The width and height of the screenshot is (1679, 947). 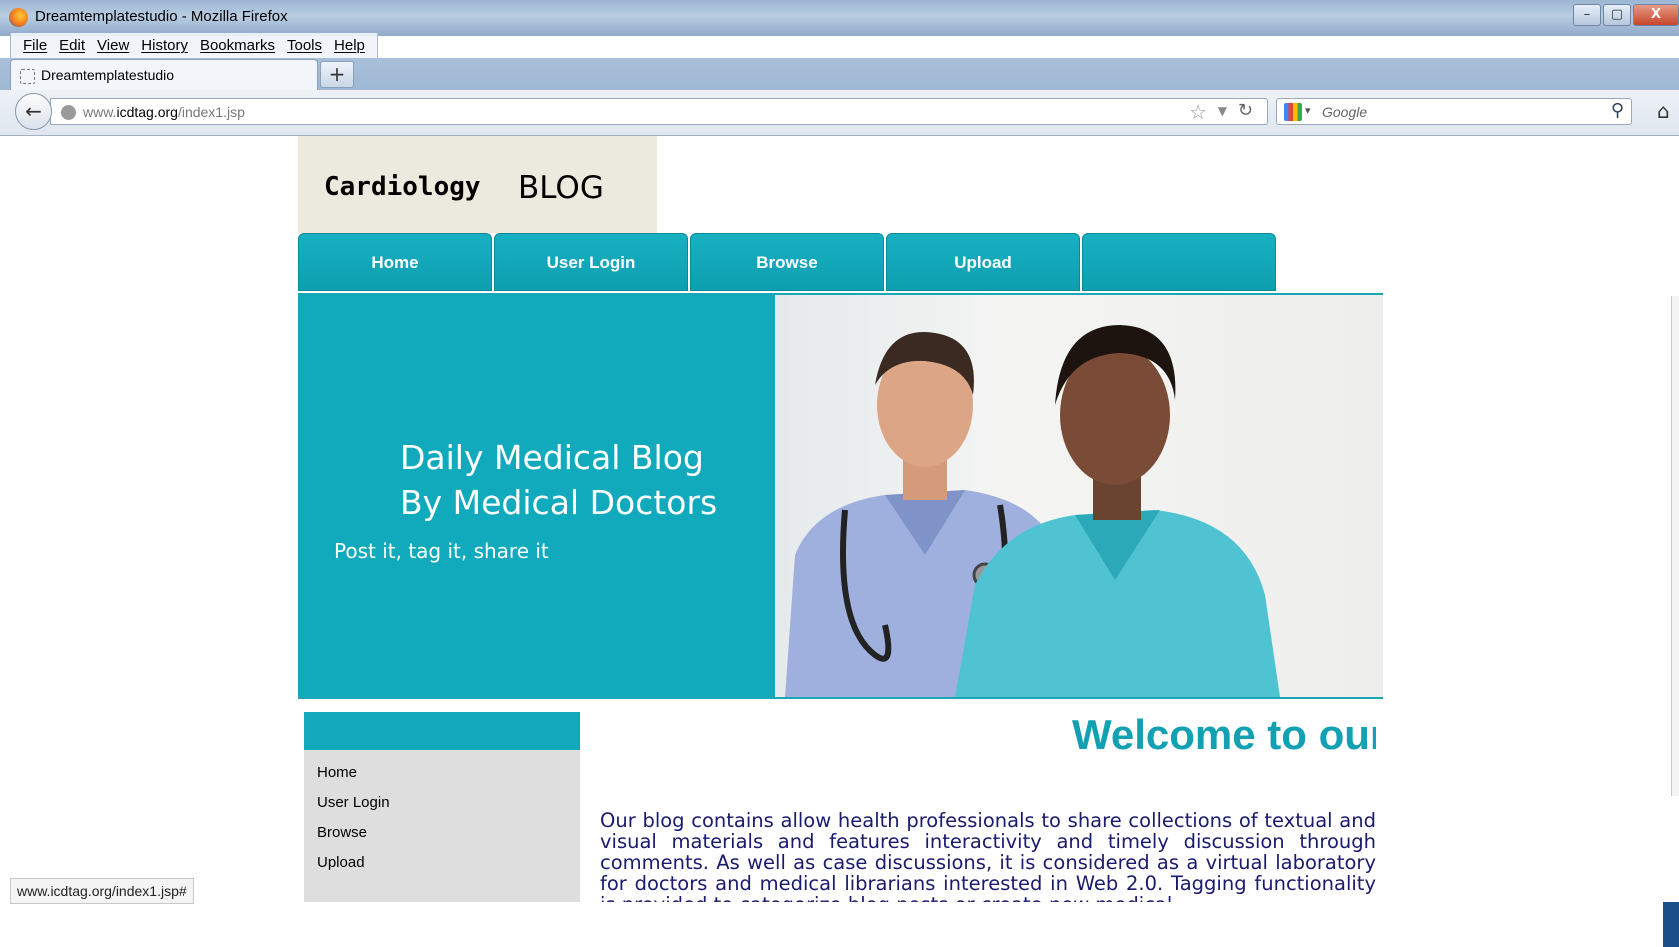 I want to click on menu-bookmarks: Bookmarks, so click(x=237, y=45).